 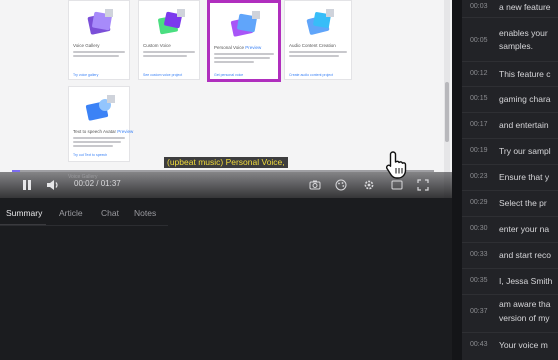 I want to click on camera-icon, so click(x=315, y=185).